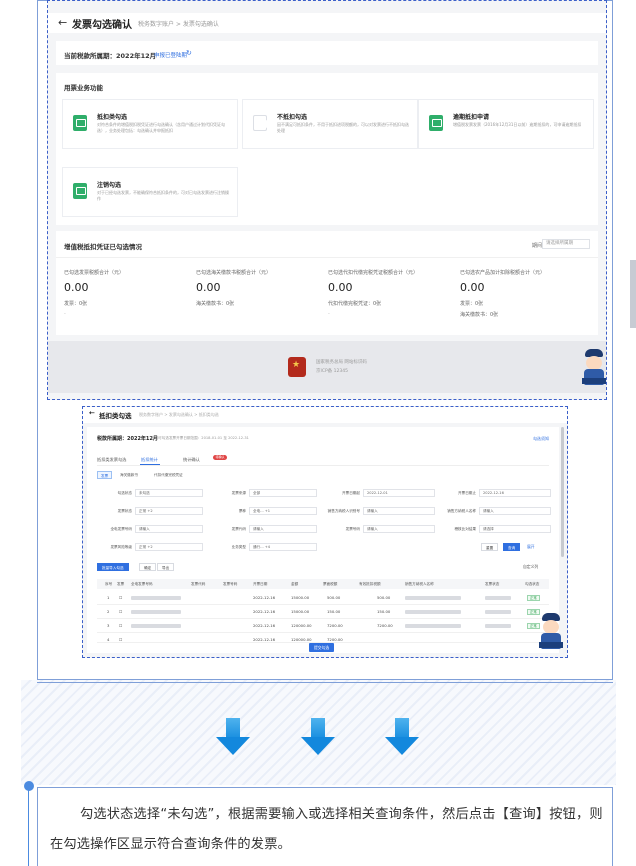 This screenshot has width=636, height=866. What do you see at coordinates (261, 288) in the screenshot?
I see `stat-customs-tax: 已勾选海关缴款书税额合计（元） 0.00 海关缴款书：0张` at bounding box center [261, 288].